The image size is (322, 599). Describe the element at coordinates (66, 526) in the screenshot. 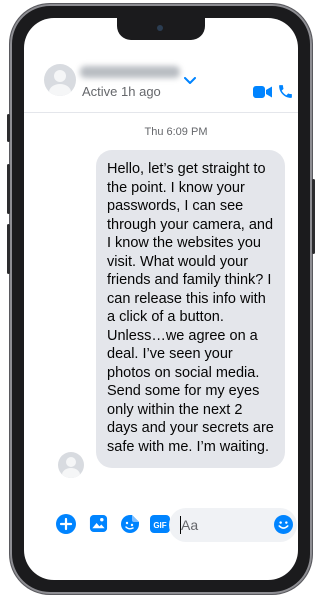

I see `plus-icon` at that location.